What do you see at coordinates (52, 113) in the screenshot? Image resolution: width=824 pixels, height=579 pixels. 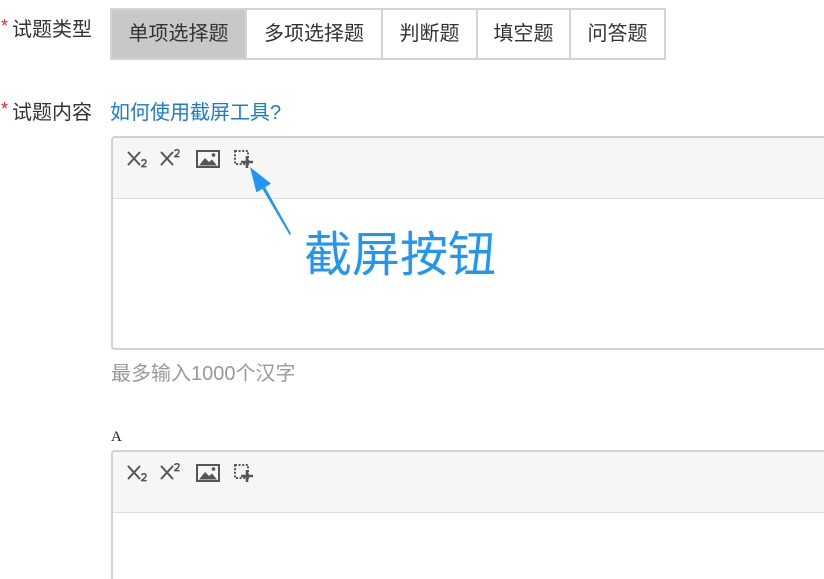 I see `question-content-label: 试题内容` at bounding box center [52, 113].